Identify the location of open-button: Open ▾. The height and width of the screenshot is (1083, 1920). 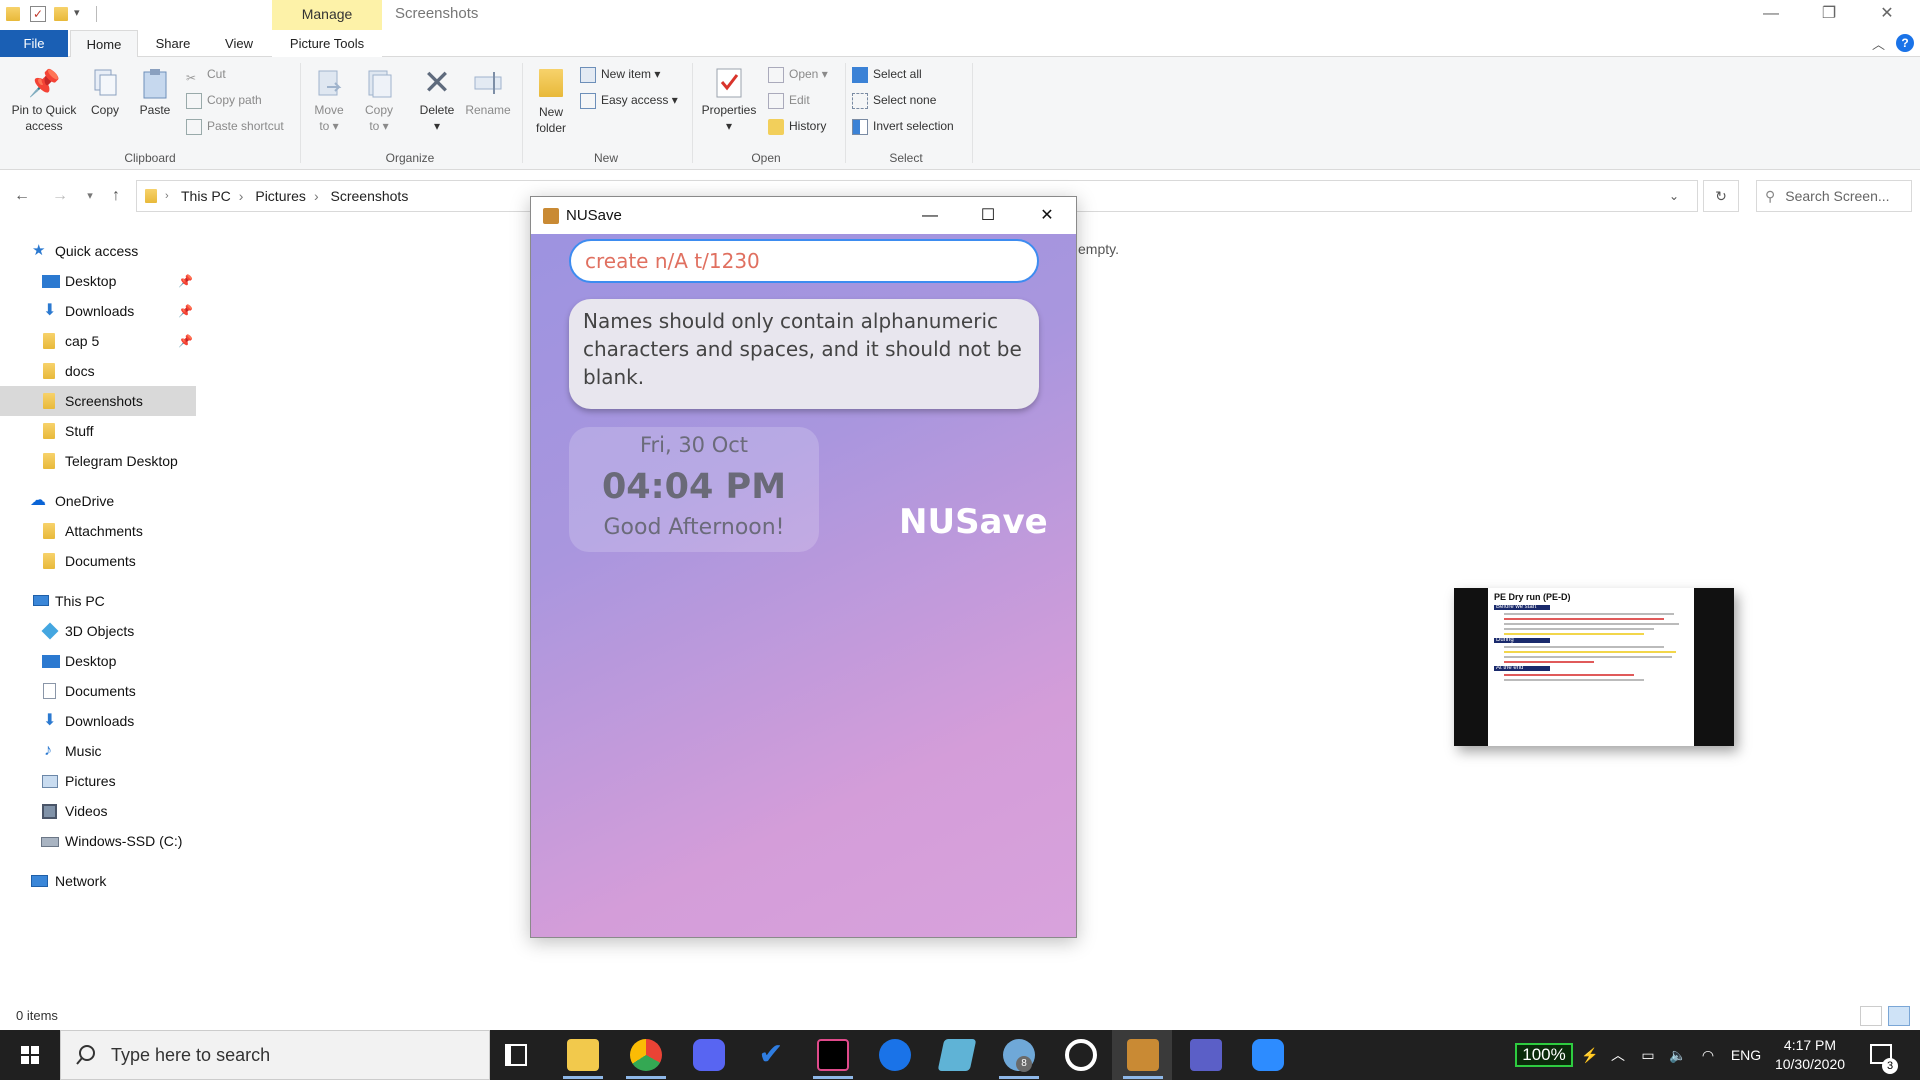
(798, 74).